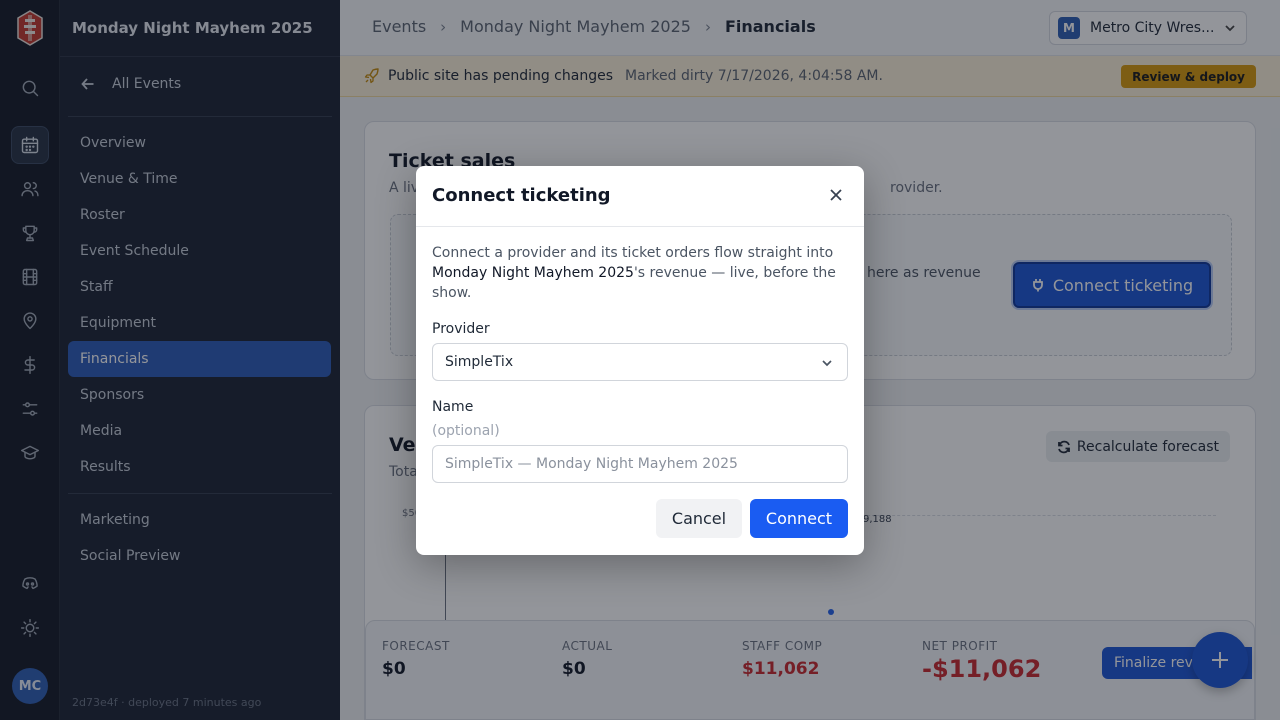  What do you see at coordinates (533, 273) in the screenshot?
I see `description-event-name: Monday Night Mayhem 2025` at bounding box center [533, 273].